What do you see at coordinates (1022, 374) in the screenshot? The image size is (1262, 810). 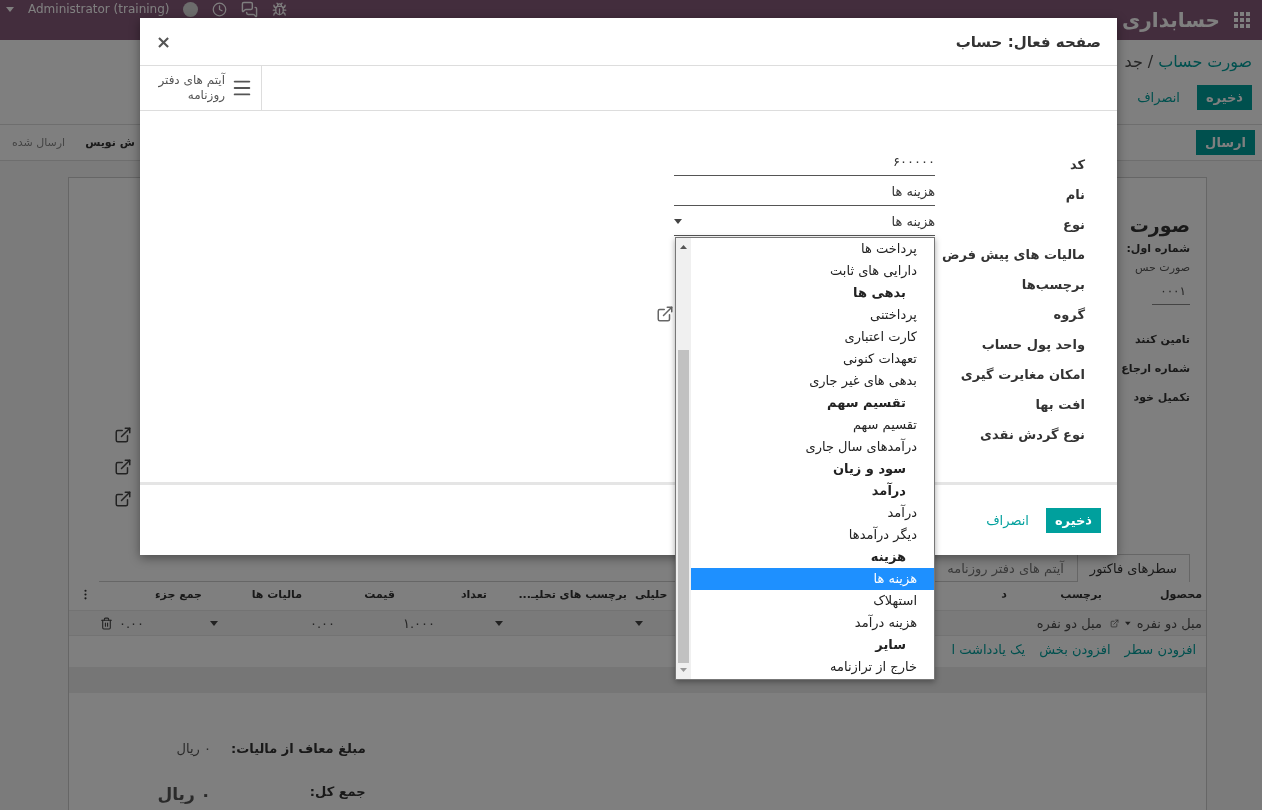 I see `field-label: امکان مغایرت گیری` at bounding box center [1022, 374].